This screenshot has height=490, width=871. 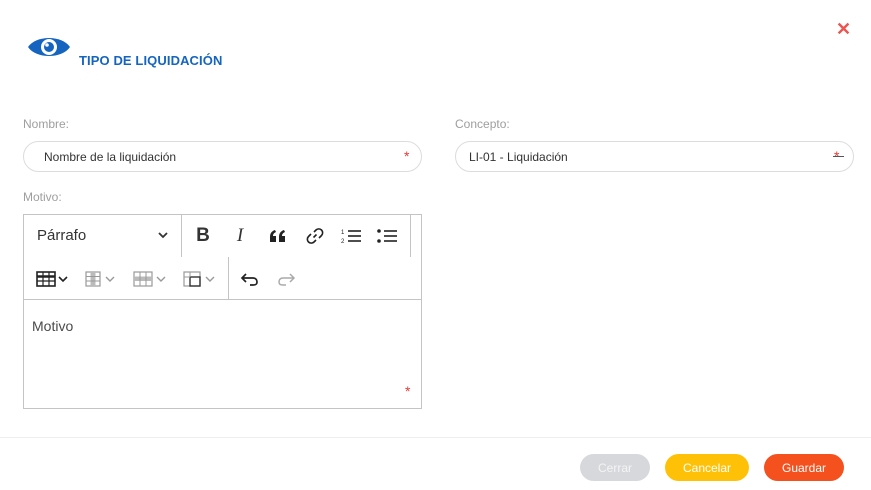 What do you see at coordinates (615, 467) in the screenshot?
I see `cerrar-button: Cerrar` at bounding box center [615, 467].